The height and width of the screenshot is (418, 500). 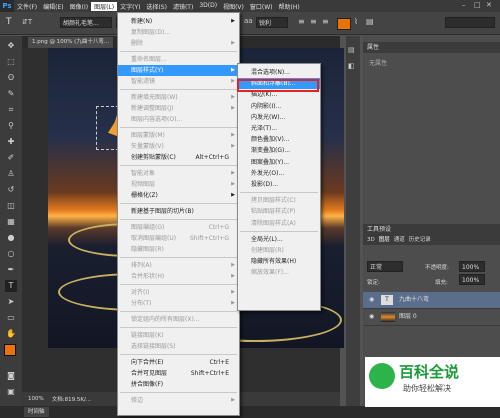 I want to click on eyedropper-tool-icon: ⚲, so click(x=11, y=126).